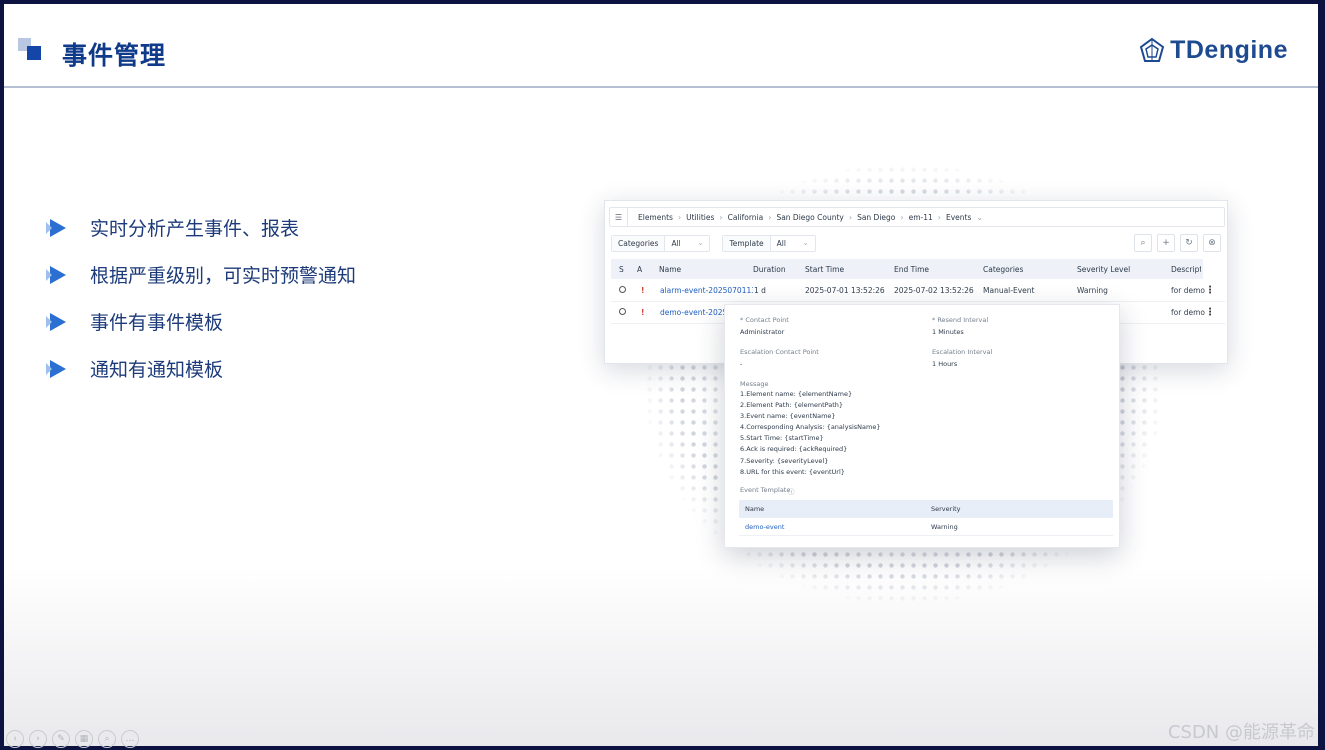 The height and width of the screenshot is (750, 1325). I want to click on next-slide-icon: ›, so click(38, 739).